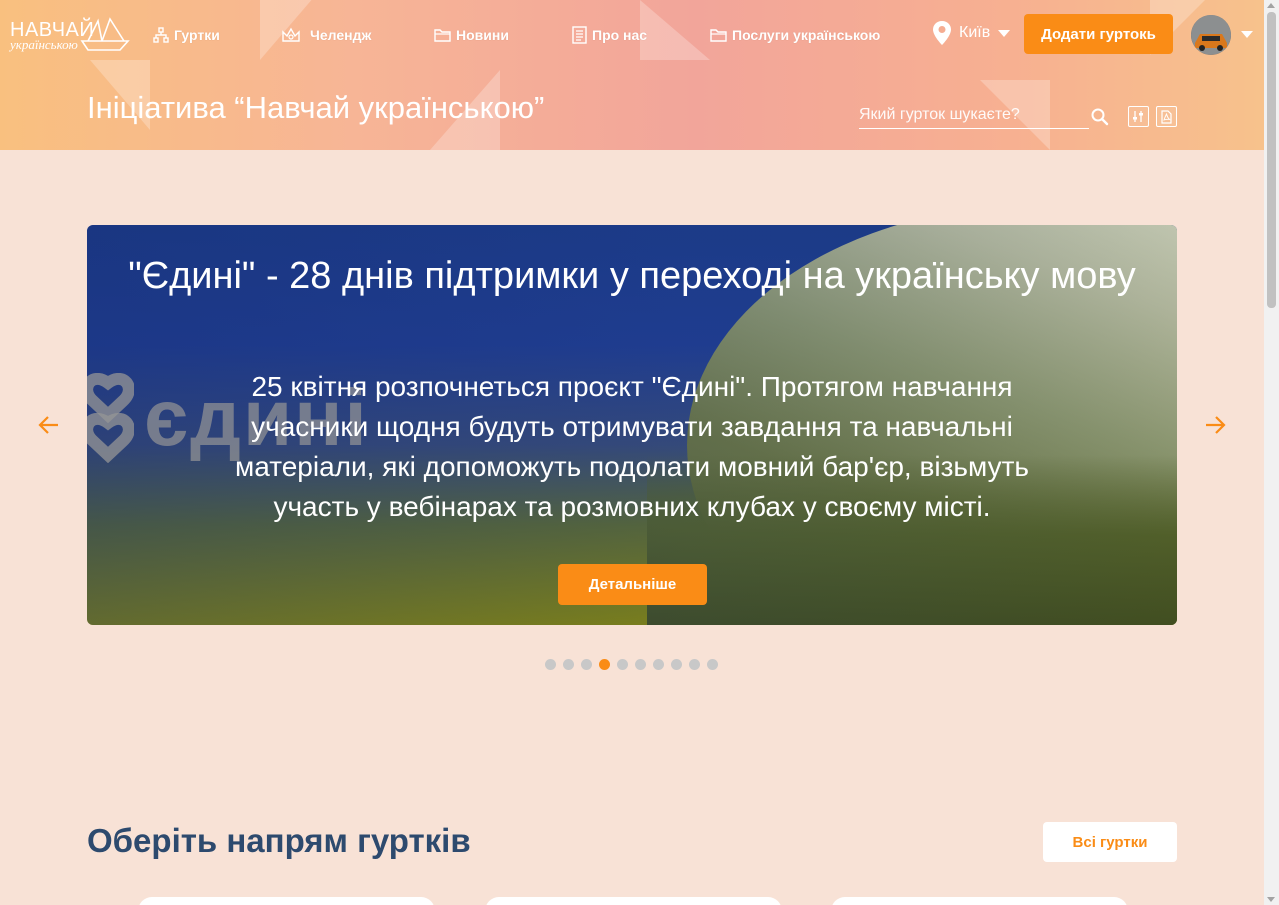 This screenshot has height=905, width=1279. I want to click on all-clubs-button: Всі гуртки, so click(1110, 842).